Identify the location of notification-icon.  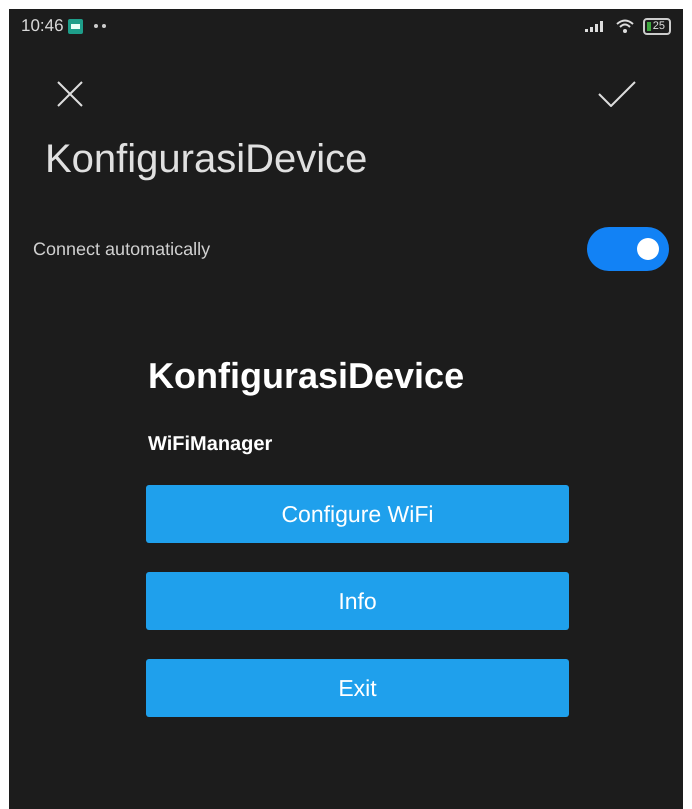
(75, 26).